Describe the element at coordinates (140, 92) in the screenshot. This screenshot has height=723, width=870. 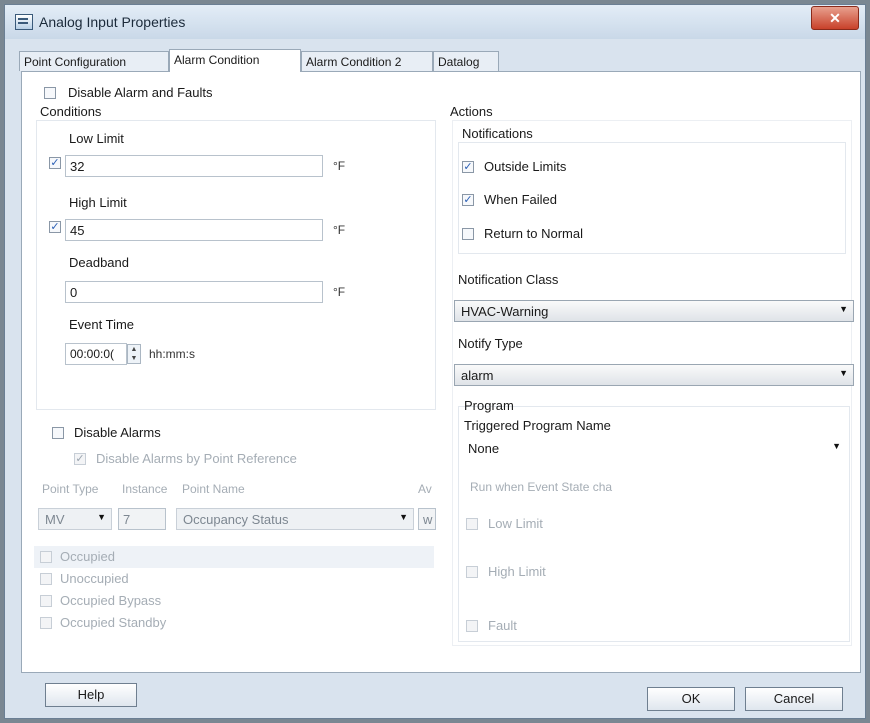
I see `disable-alarm-faults-label: Disable Alarm and Faults` at that location.